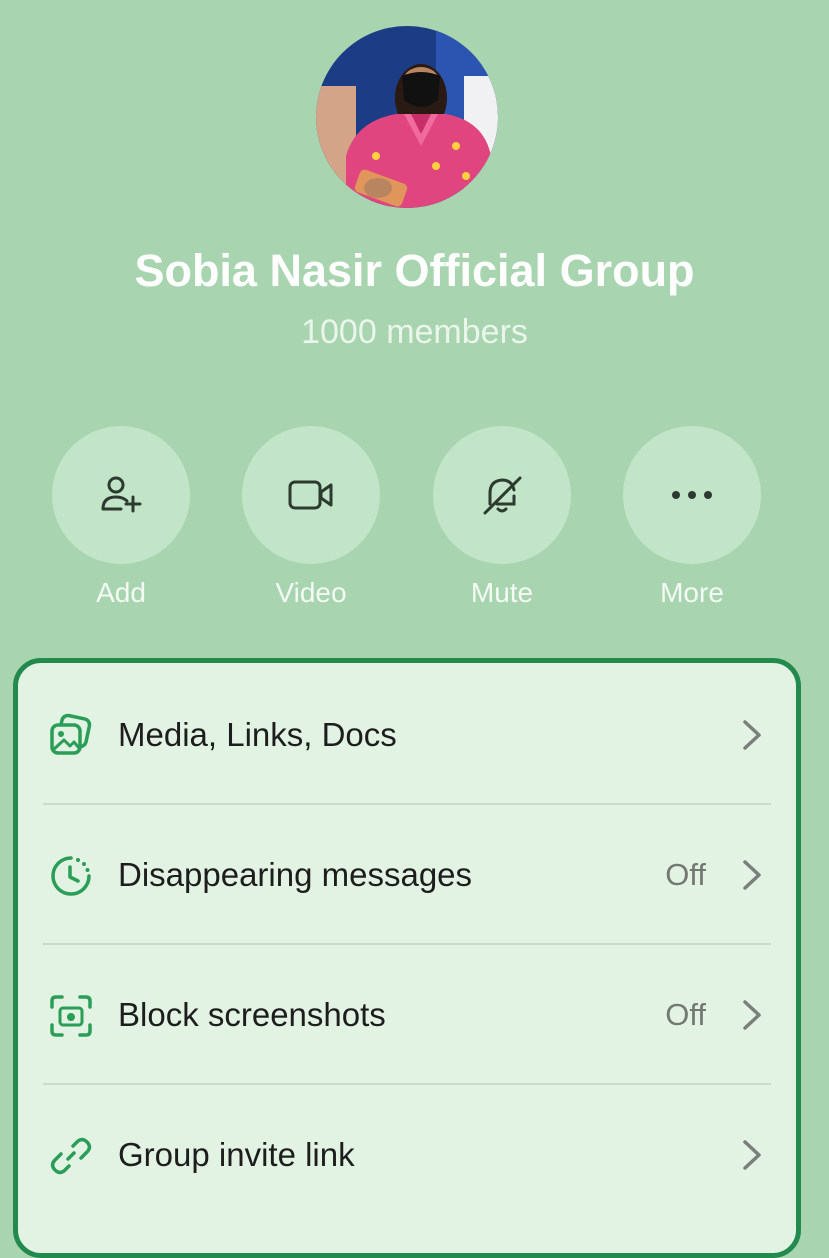 This screenshot has height=1258, width=829. I want to click on add-label: Add, so click(121, 592).